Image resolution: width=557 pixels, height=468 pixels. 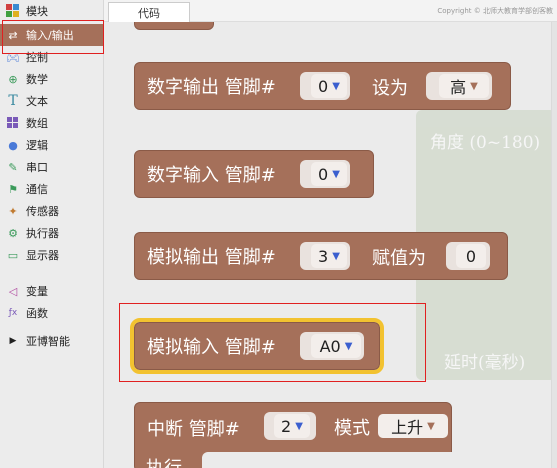 I want to click on category-actuator: ⚙ 执行器, so click(x=52, y=233).